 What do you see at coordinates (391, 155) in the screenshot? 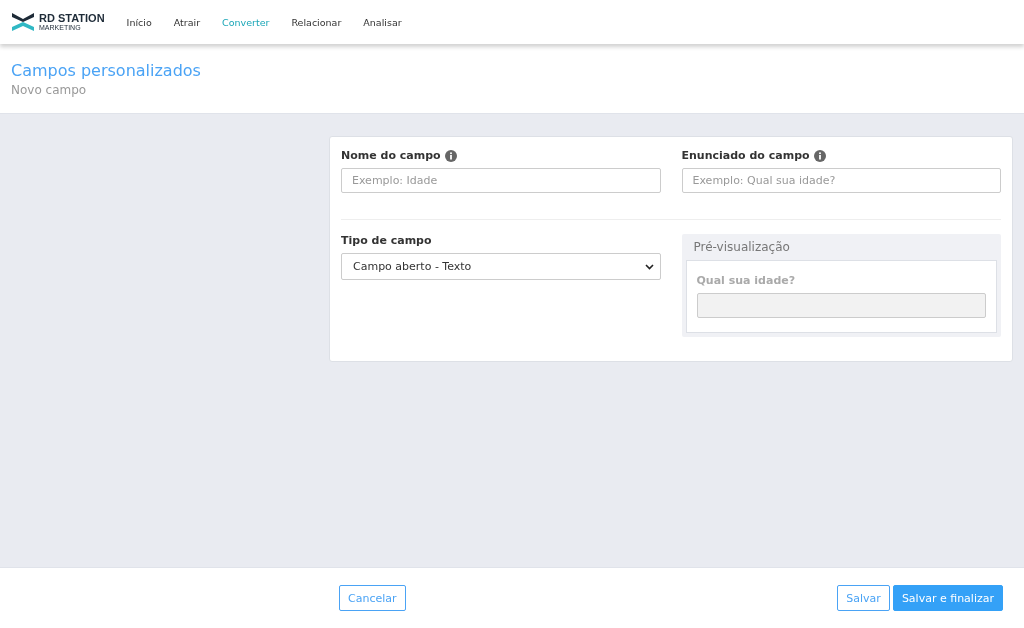
I see `field-label: Nome do campo` at bounding box center [391, 155].